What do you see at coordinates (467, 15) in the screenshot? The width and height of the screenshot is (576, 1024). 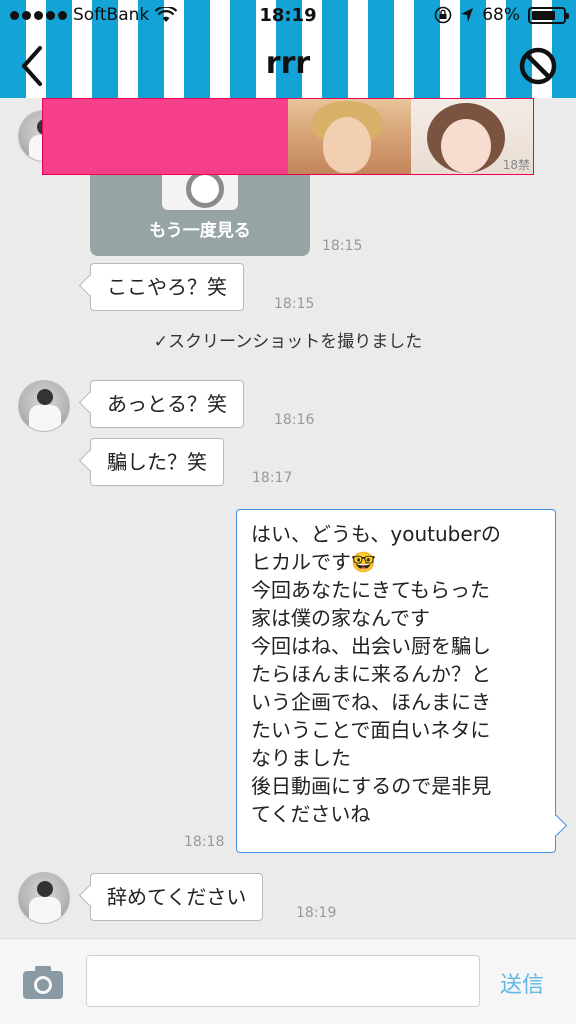 I see `location-icon` at bounding box center [467, 15].